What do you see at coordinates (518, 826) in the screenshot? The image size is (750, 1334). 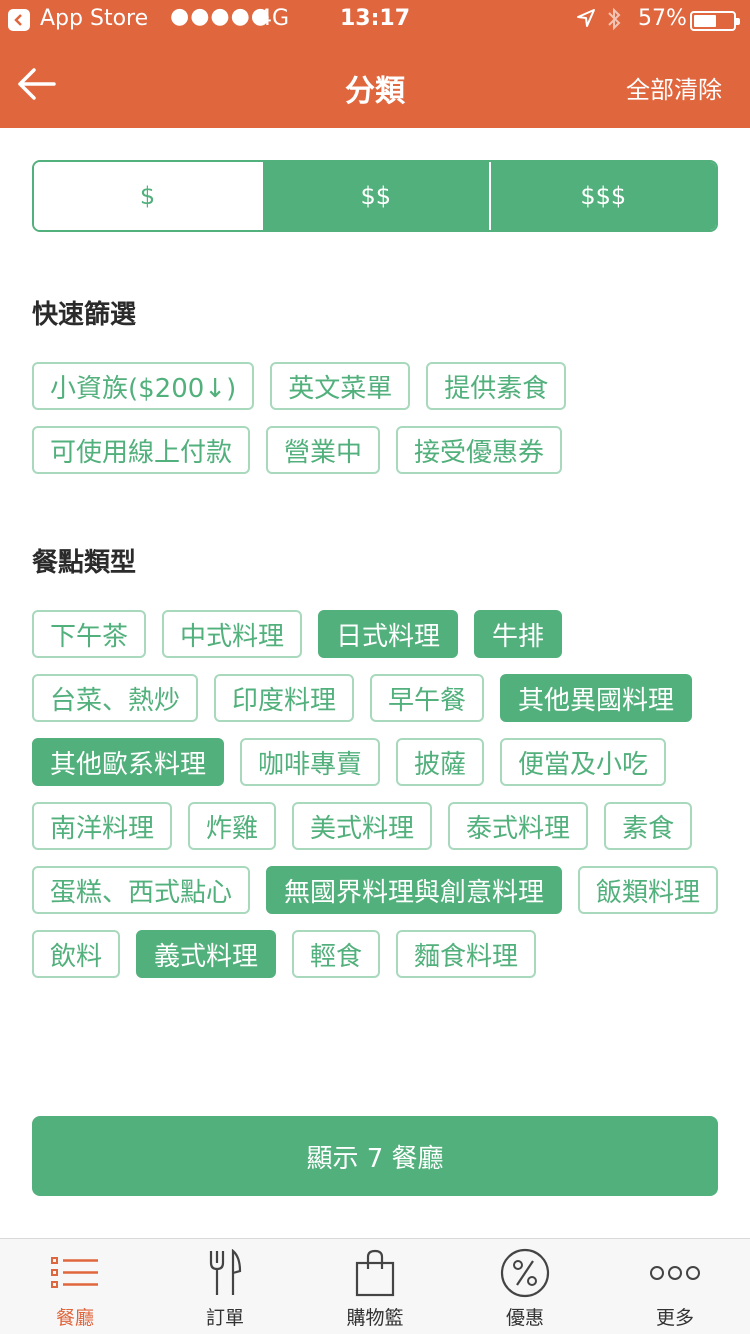 I see `filter-chip: 泰式料理` at bounding box center [518, 826].